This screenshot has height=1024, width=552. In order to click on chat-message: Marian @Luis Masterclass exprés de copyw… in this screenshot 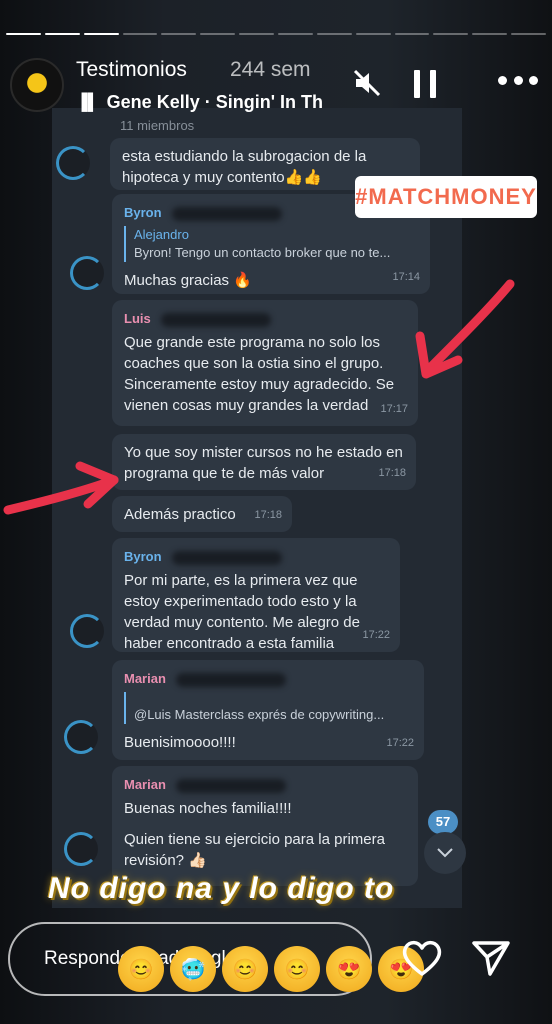, I will do `click(268, 710)`.